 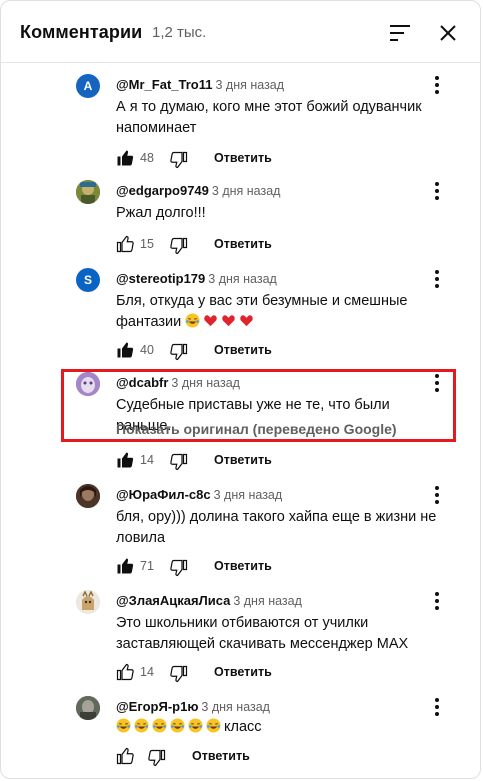 What do you see at coordinates (173, 600) in the screenshot?
I see `comment-author: @ЗлаяАцкаяЛиса` at bounding box center [173, 600].